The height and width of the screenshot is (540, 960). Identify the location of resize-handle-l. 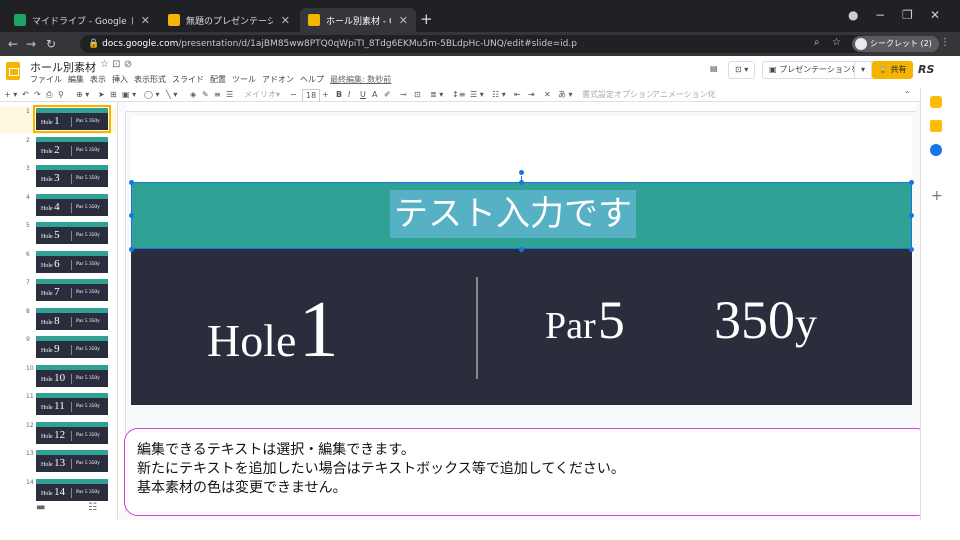
(131, 215).